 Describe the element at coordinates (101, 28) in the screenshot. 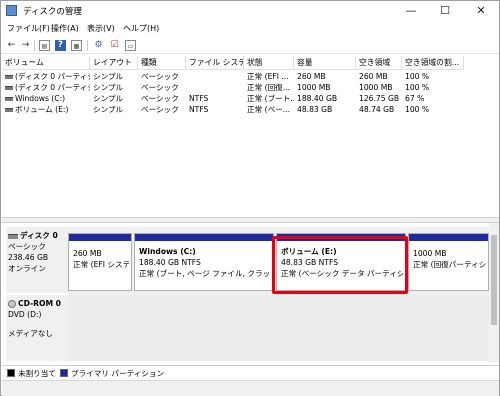

I see `menu-view: 表示(V)` at that location.